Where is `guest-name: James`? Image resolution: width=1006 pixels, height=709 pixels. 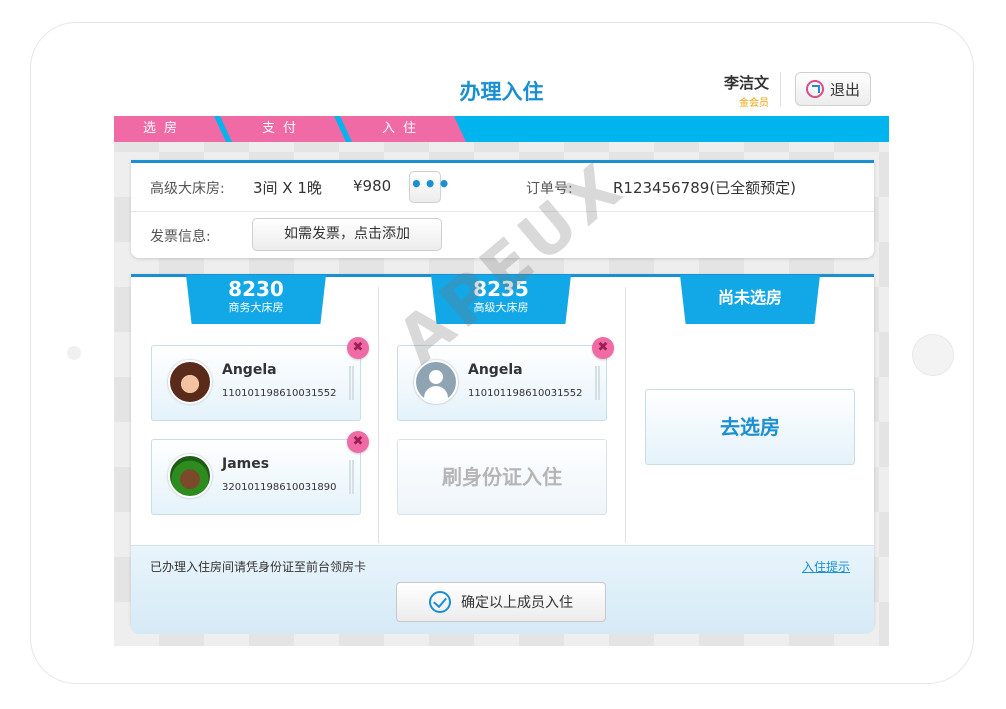 guest-name: James is located at coordinates (246, 464).